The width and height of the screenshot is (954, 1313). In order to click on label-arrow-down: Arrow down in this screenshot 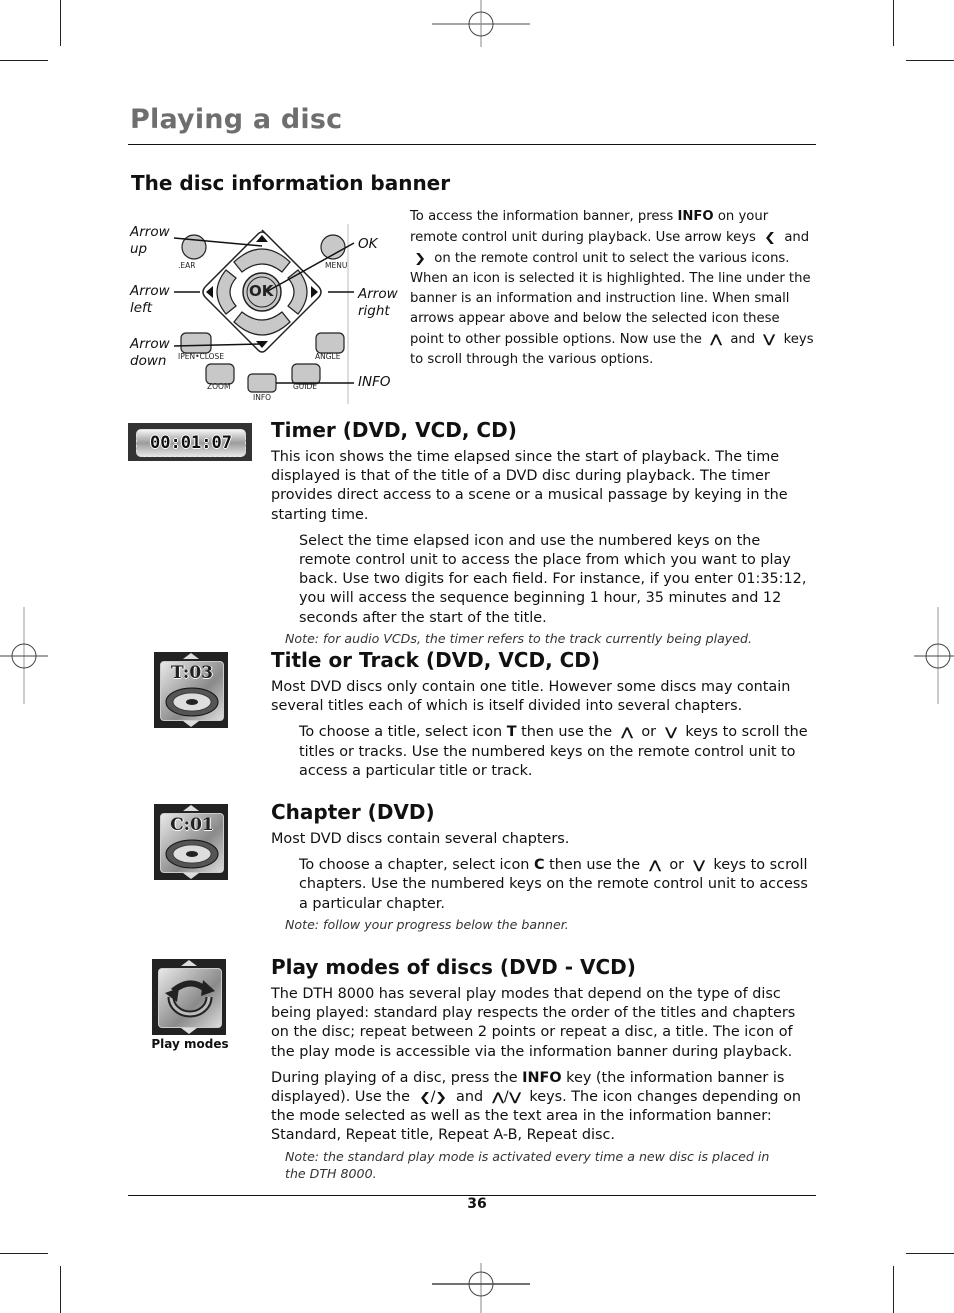, I will do `click(150, 352)`.